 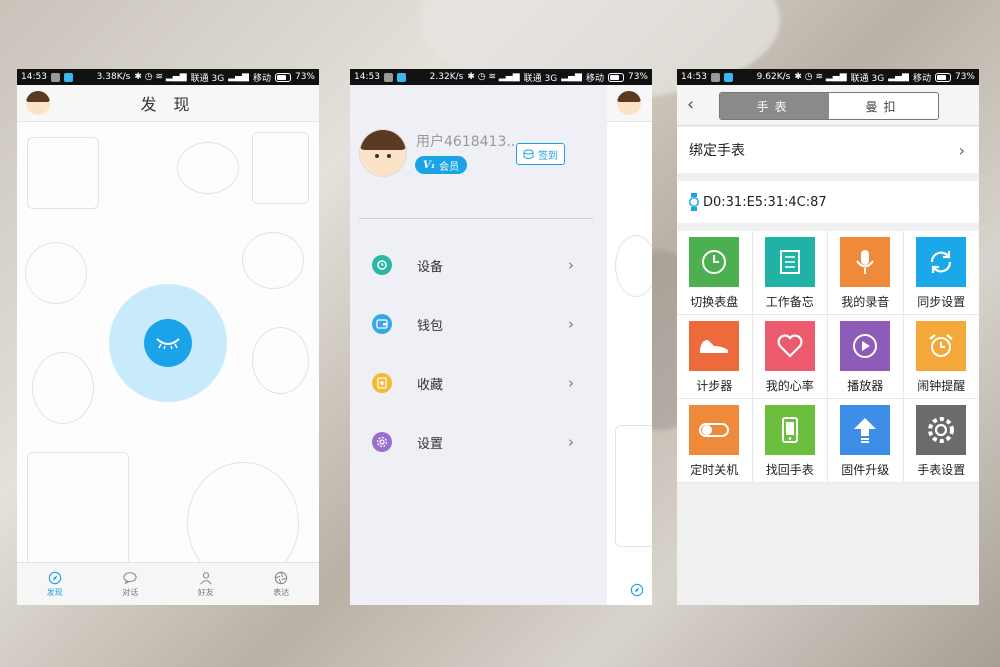 What do you see at coordinates (430, 326) in the screenshot?
I see `menu-label: 钱包` at bounding box center [430, 326].